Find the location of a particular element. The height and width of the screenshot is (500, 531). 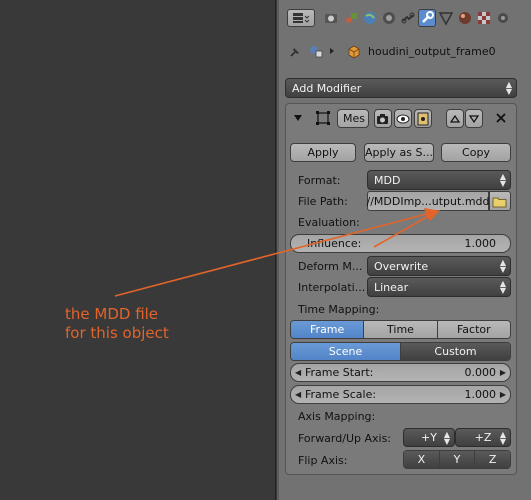

annotation-arrow-short is located at coordinates (403, 230).